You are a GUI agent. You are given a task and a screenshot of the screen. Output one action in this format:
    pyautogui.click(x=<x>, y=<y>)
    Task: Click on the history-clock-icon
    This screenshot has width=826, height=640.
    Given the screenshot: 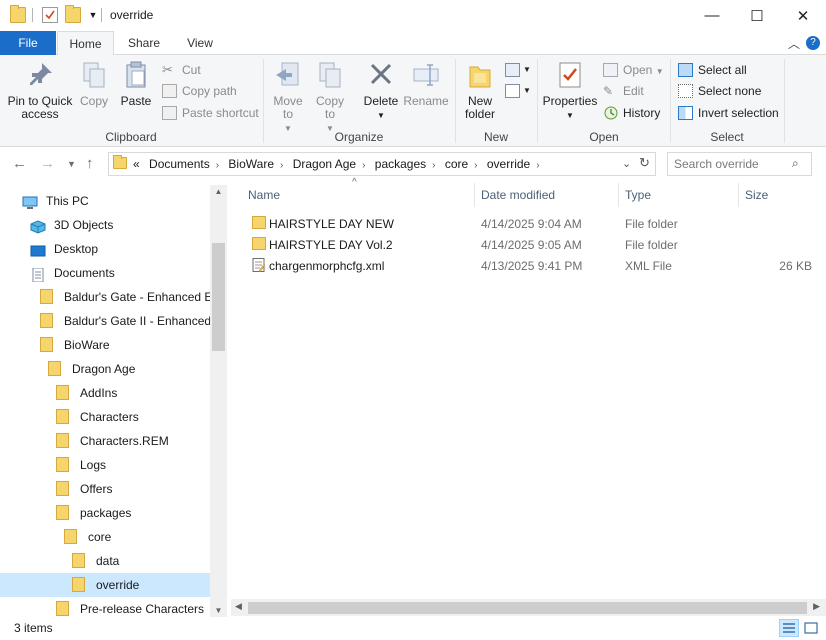 What is the action you would take?
    pyautogui.click(x=610, y=113)
    